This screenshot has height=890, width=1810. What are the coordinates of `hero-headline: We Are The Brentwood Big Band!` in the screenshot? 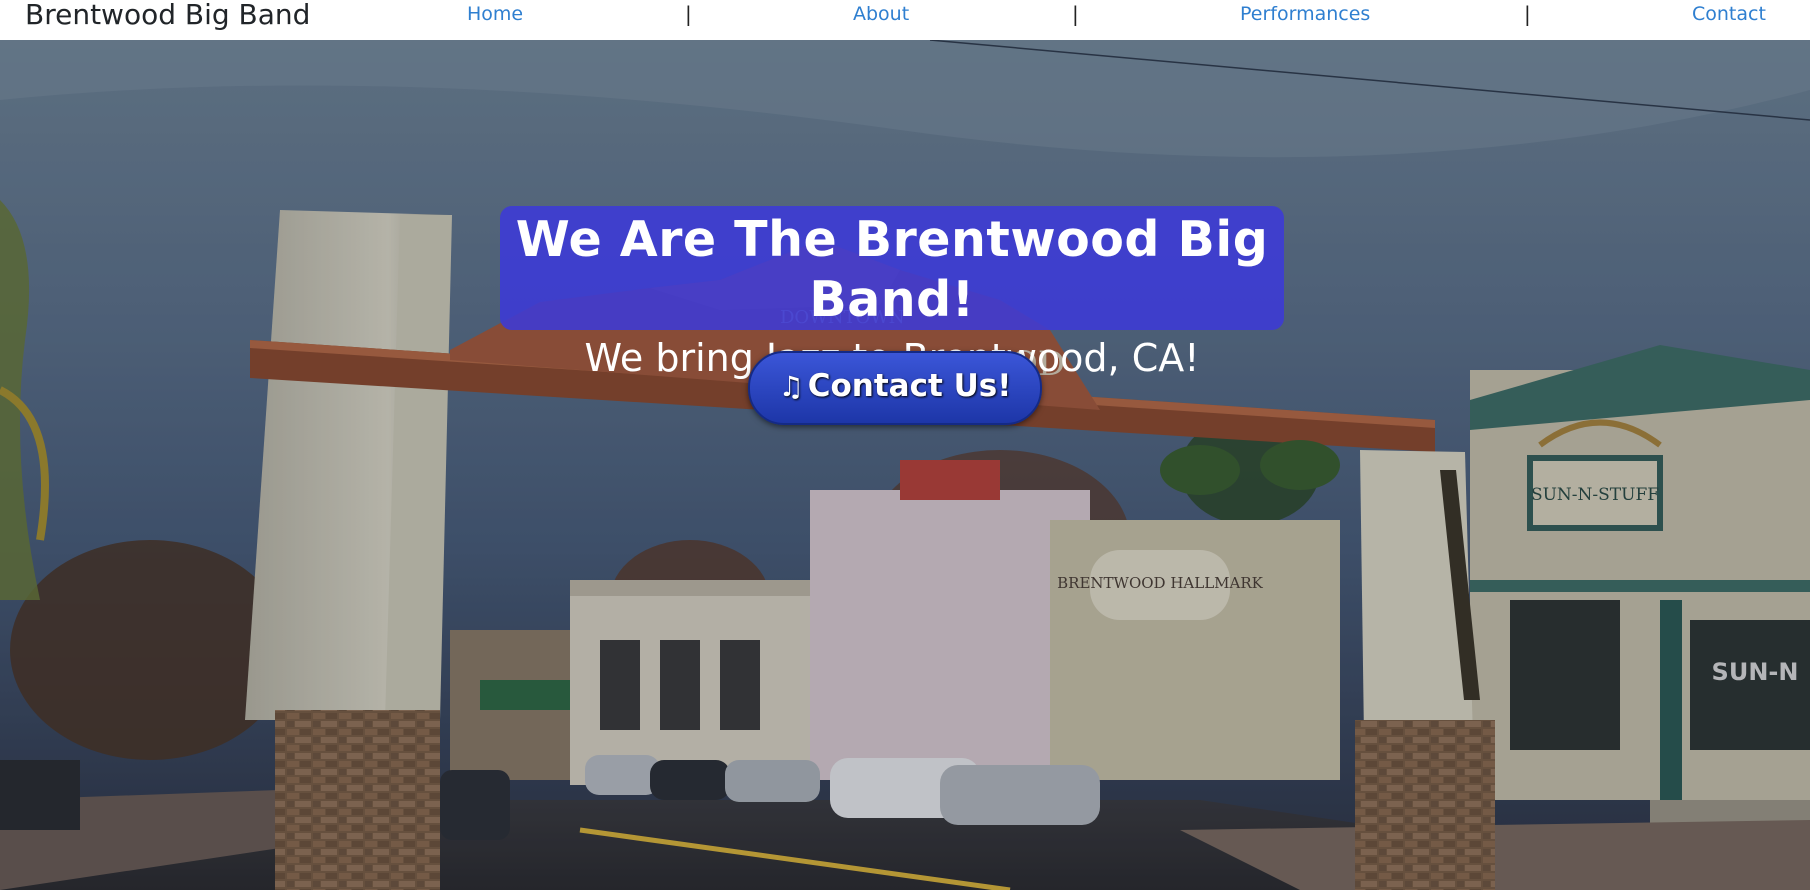 It's located at (892, 269).